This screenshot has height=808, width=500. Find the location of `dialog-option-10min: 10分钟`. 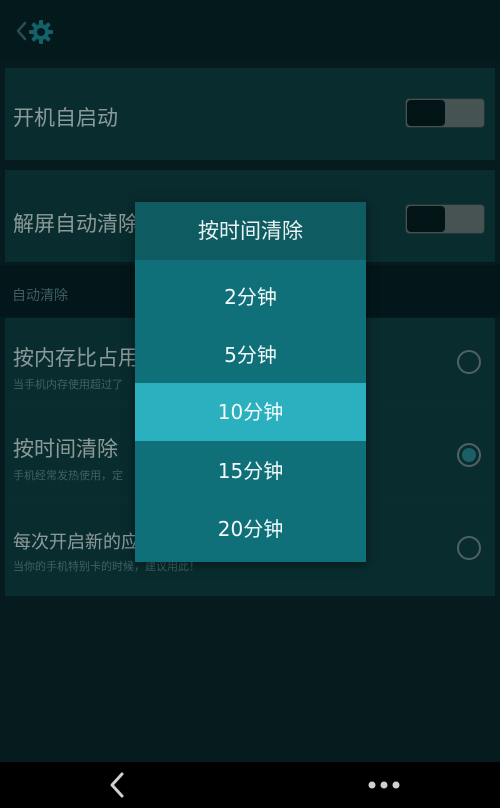

dialog-option-10min: 10分钟 is located at coordinates (250, 412).